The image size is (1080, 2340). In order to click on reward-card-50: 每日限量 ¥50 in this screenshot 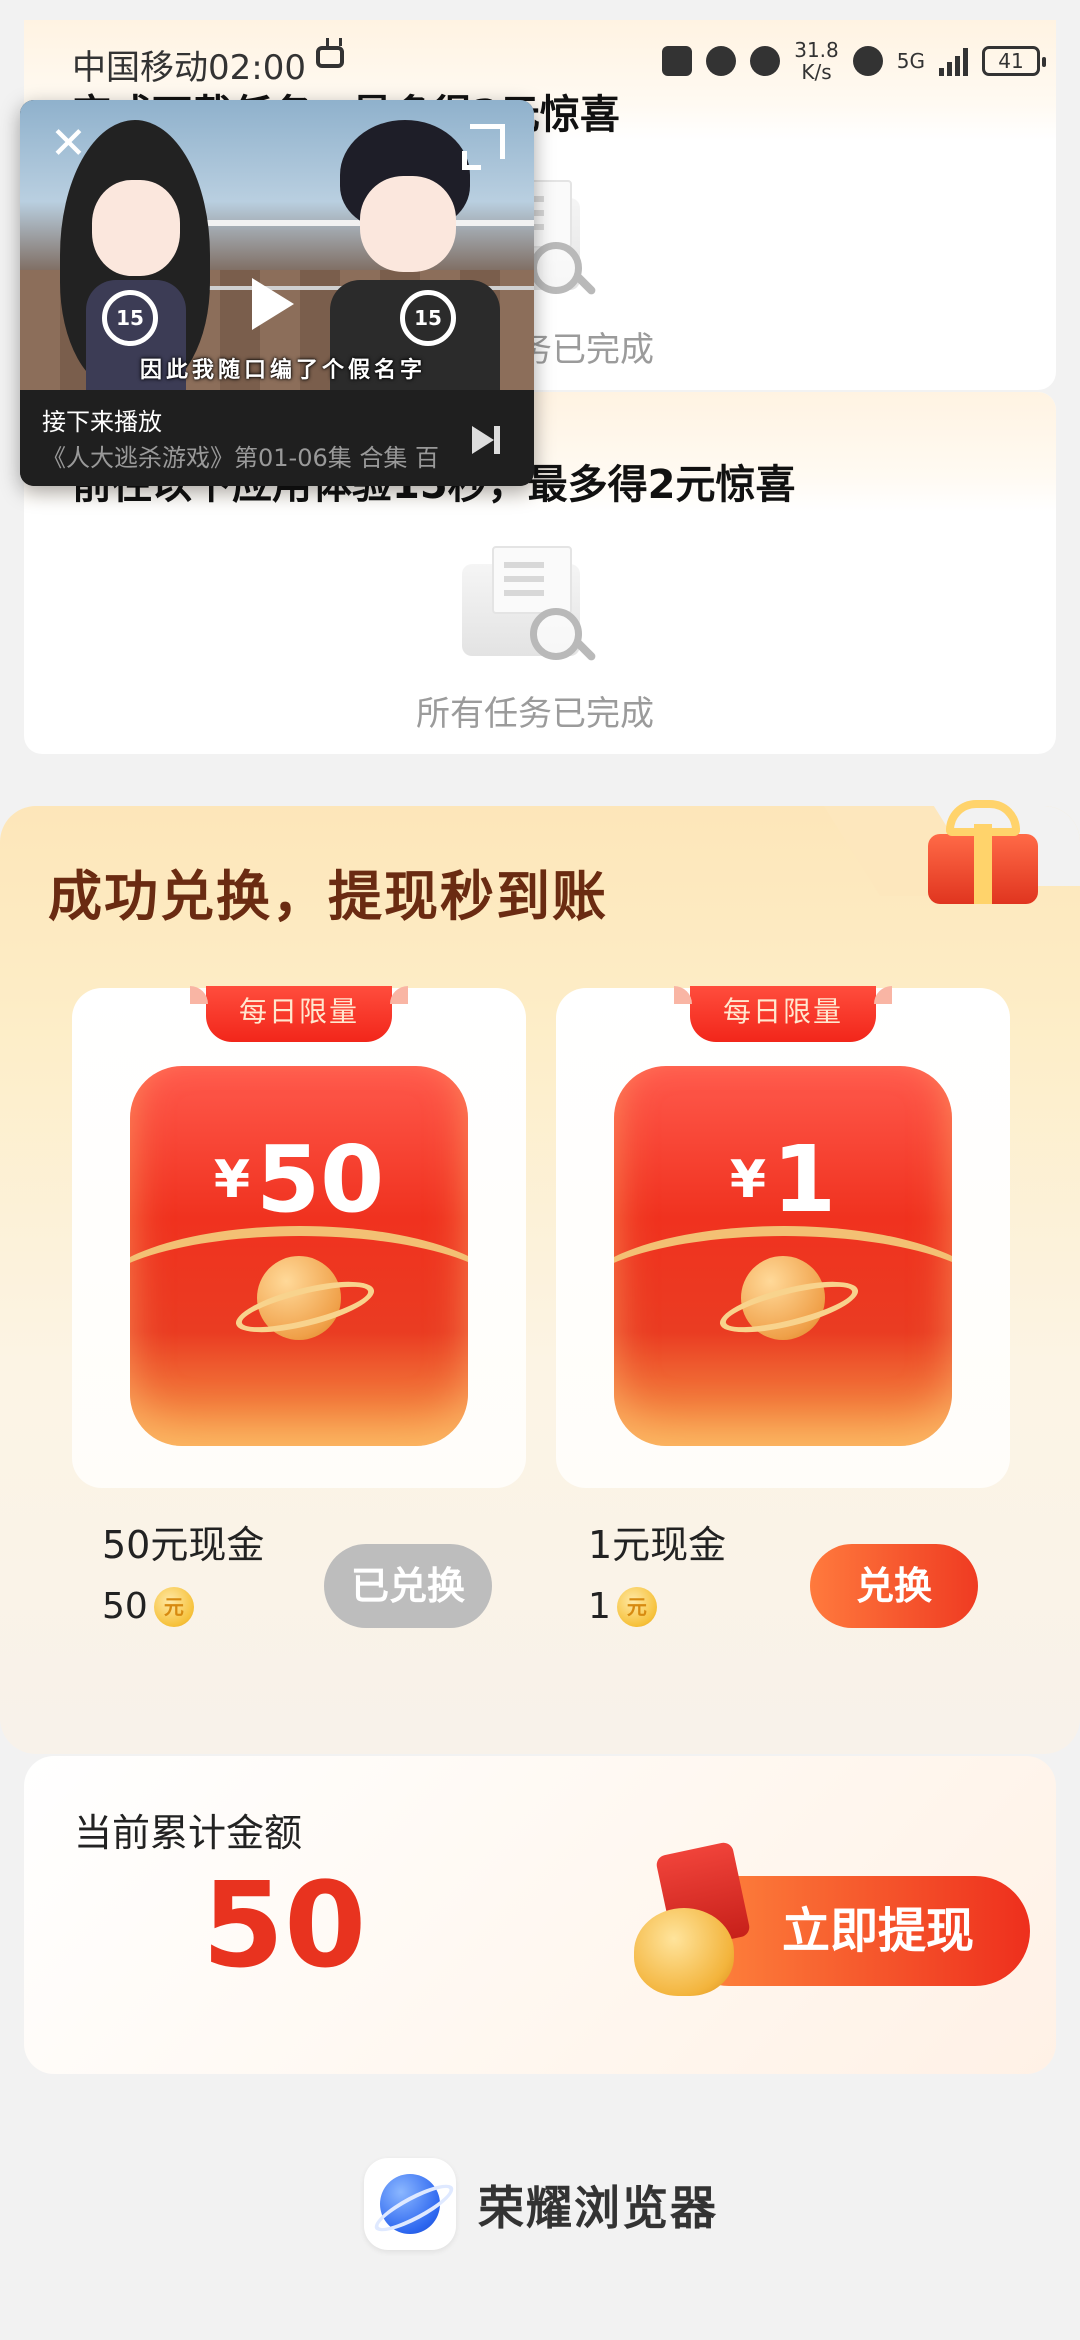, I will do `click(299, 1237)`.